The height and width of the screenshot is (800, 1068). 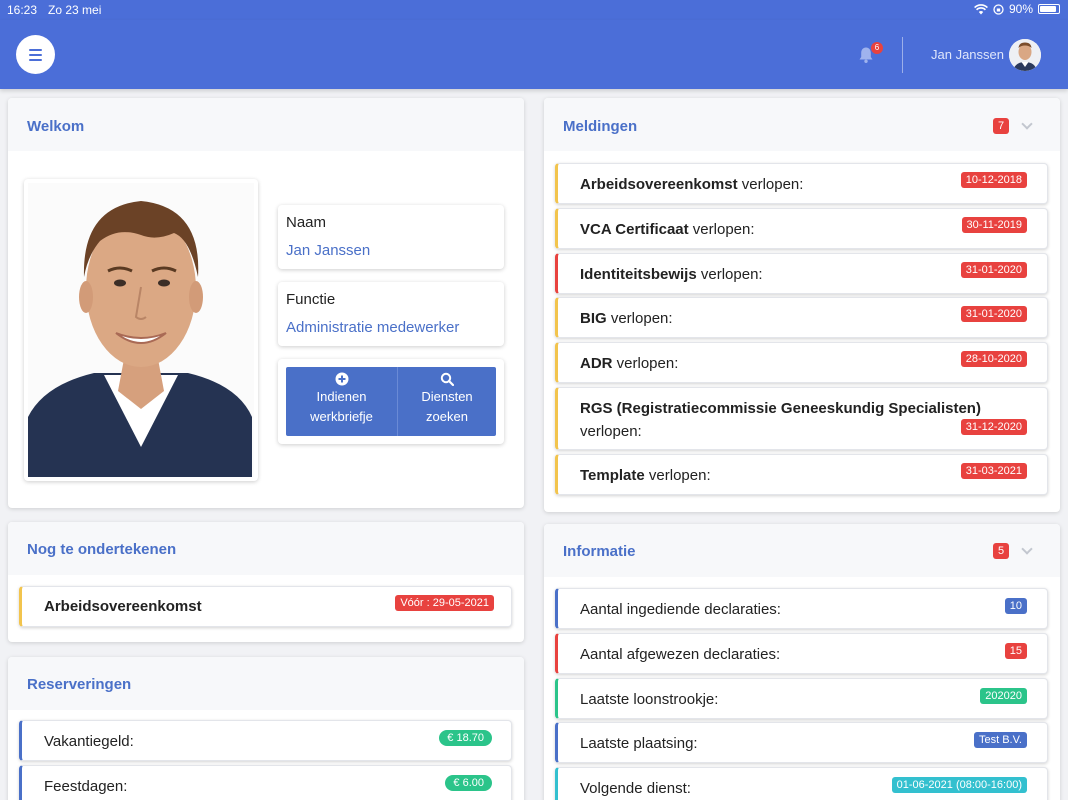 I want to click on deadline-badge: Vóór : 29-05-2021, so click(x=444, y=603).